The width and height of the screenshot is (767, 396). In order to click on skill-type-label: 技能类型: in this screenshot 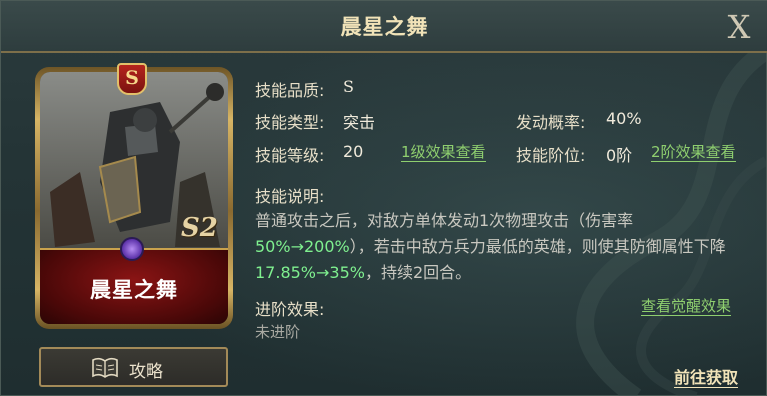, I will do `click(290, 122)`.